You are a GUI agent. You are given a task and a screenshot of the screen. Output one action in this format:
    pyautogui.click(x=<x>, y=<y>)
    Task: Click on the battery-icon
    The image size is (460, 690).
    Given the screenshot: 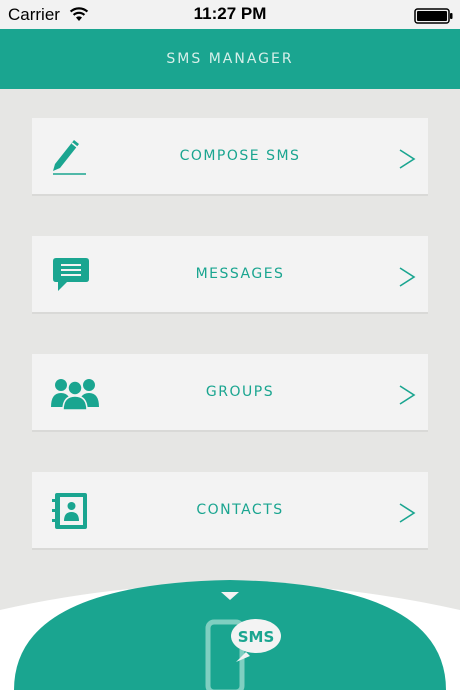 What is the action you would take?
    pyautogui.click(x=433, y=16)
    